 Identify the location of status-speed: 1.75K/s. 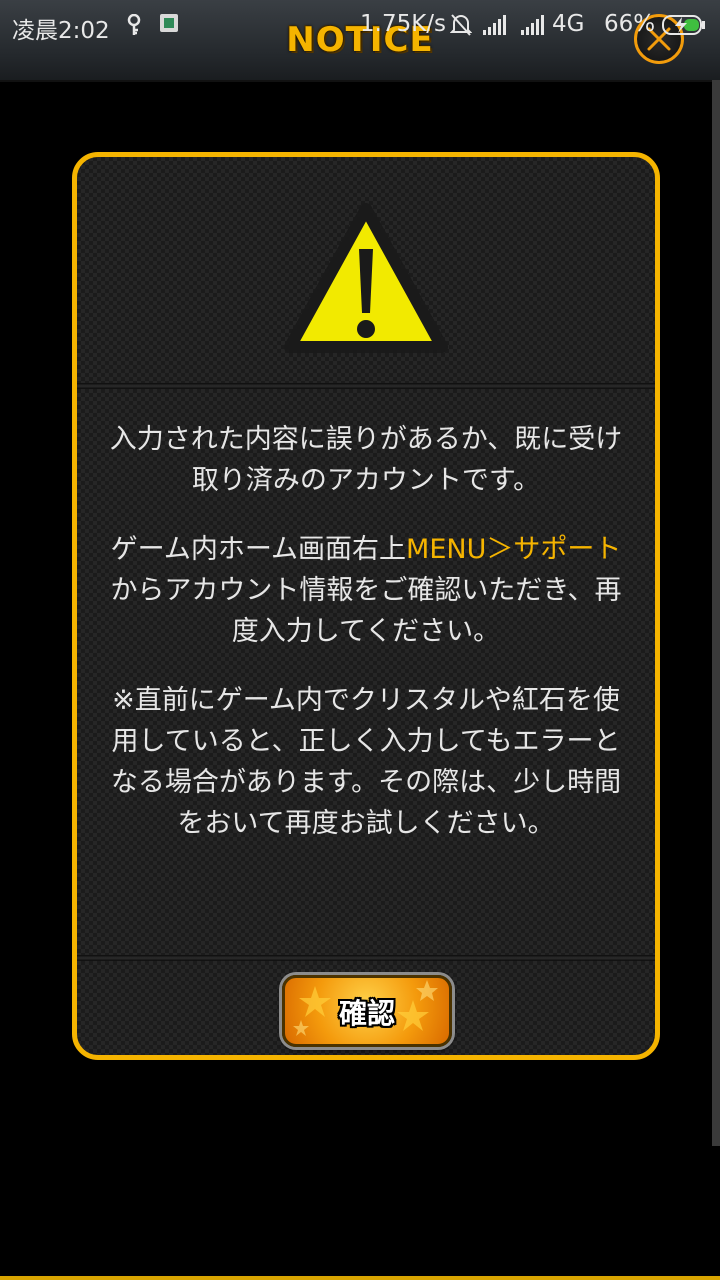
(403, 24).